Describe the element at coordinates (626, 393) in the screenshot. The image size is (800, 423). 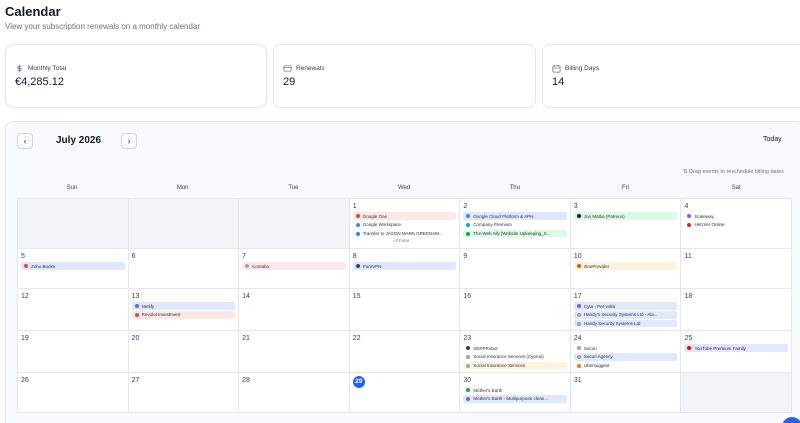
I see `day-cell-31: 31` at that location.